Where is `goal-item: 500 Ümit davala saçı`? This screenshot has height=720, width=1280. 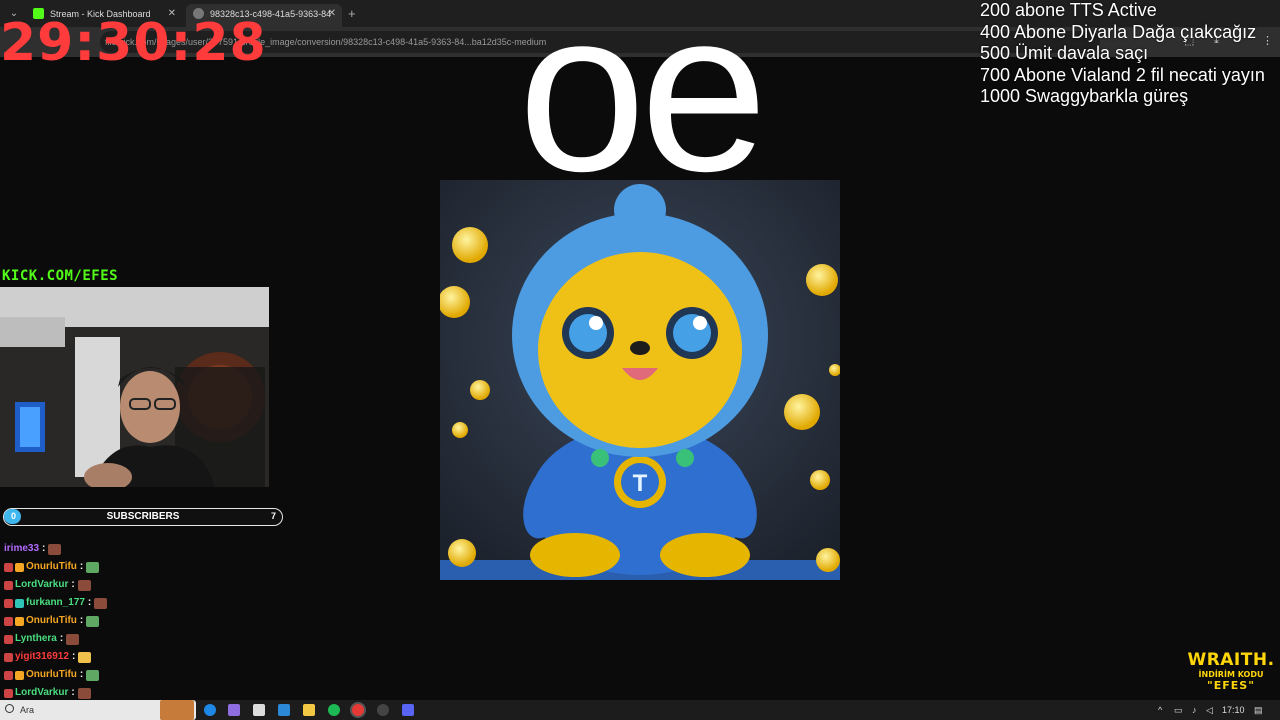 goal-item: 500 Ümit davala saçı is located at coordinates (1064, 53).